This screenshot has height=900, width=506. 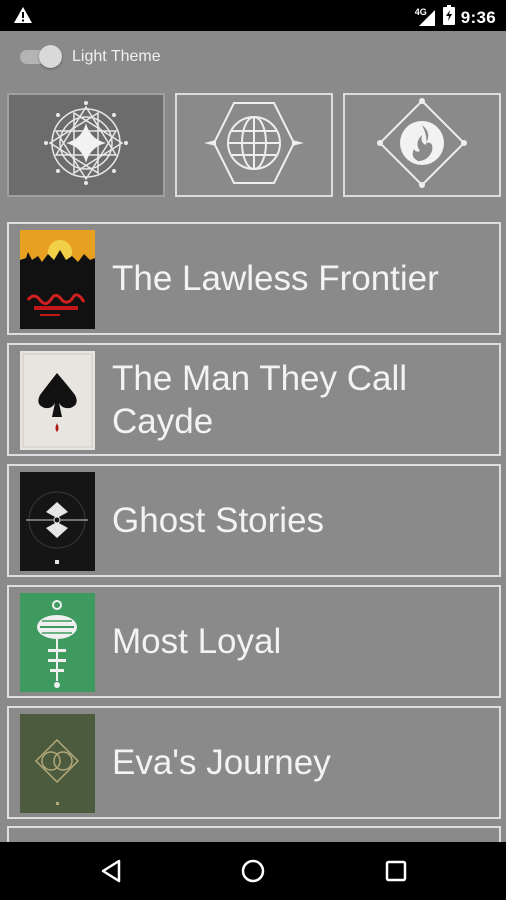 I want to click on book-item: Ghost Stories, so click(x=254, y=520).